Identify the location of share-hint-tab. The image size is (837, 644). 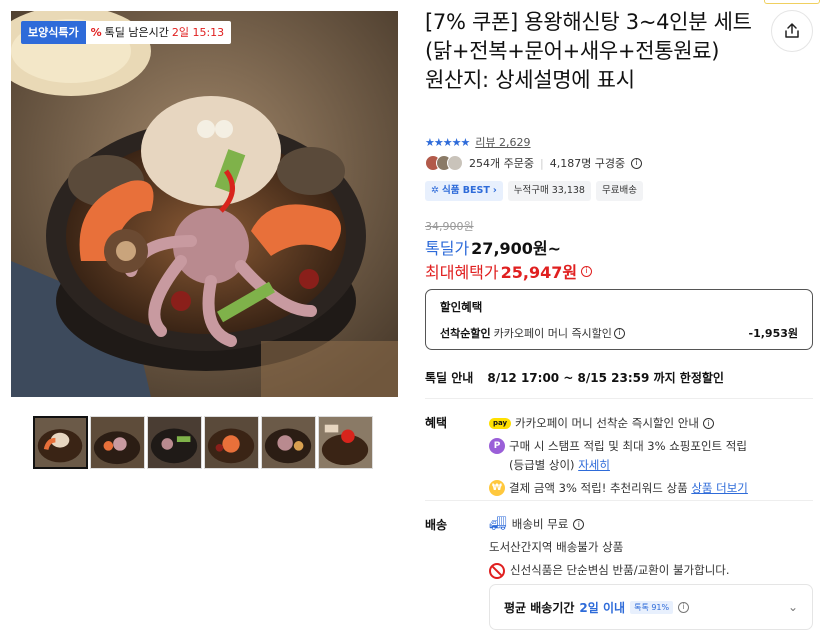
(792, 2).